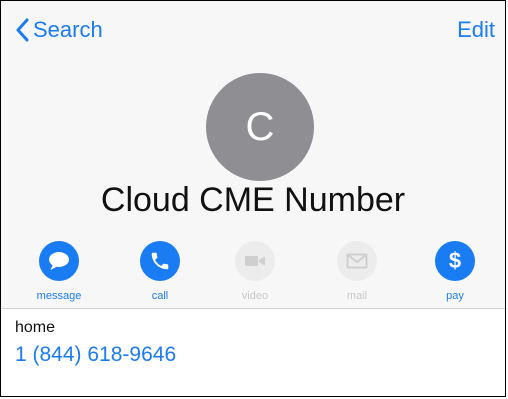  What do you see at coordinates (253, 31) in the screenshot?
I see `nav-bar: Search Edit` at bounding box center [253, 31].